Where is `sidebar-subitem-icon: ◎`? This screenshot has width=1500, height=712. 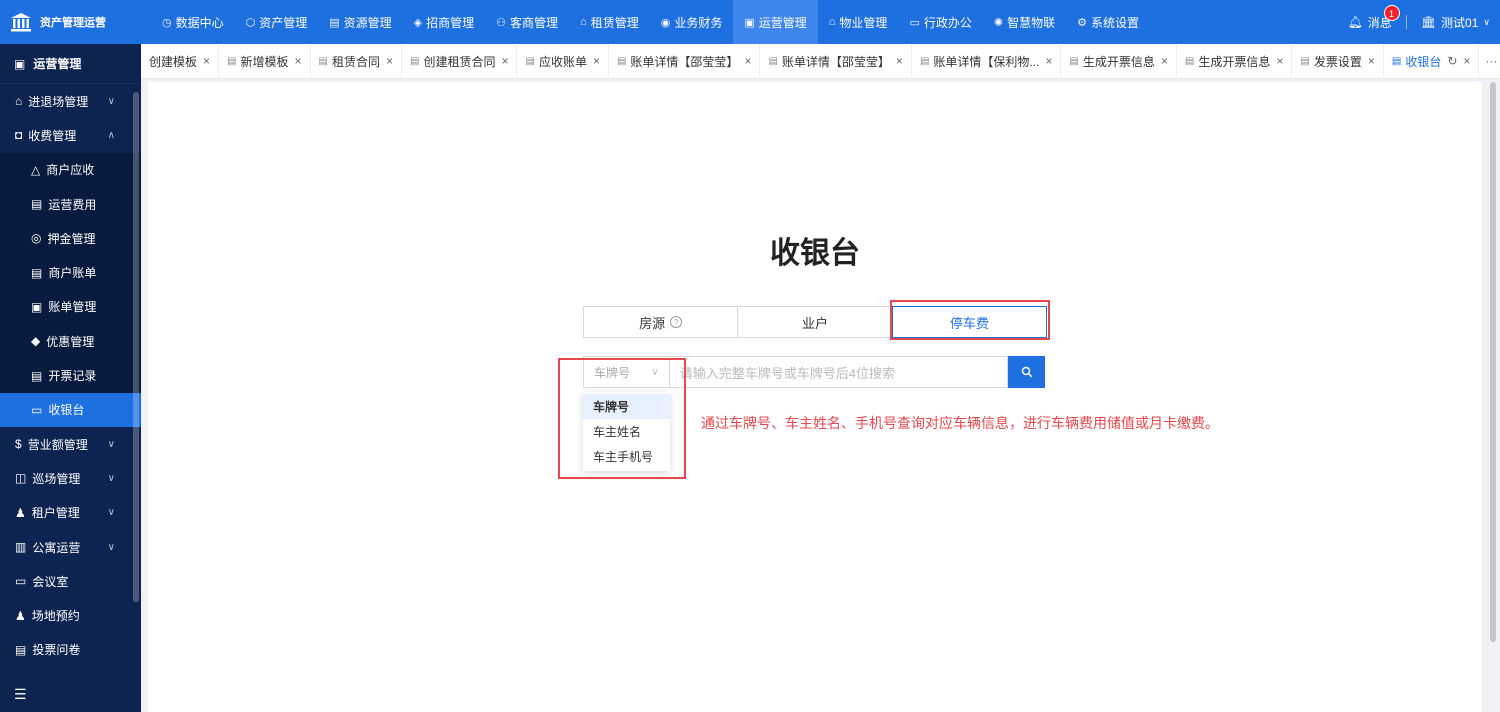
sidebar-subitem-icon: ◎ is located at coordinates (36, 238).